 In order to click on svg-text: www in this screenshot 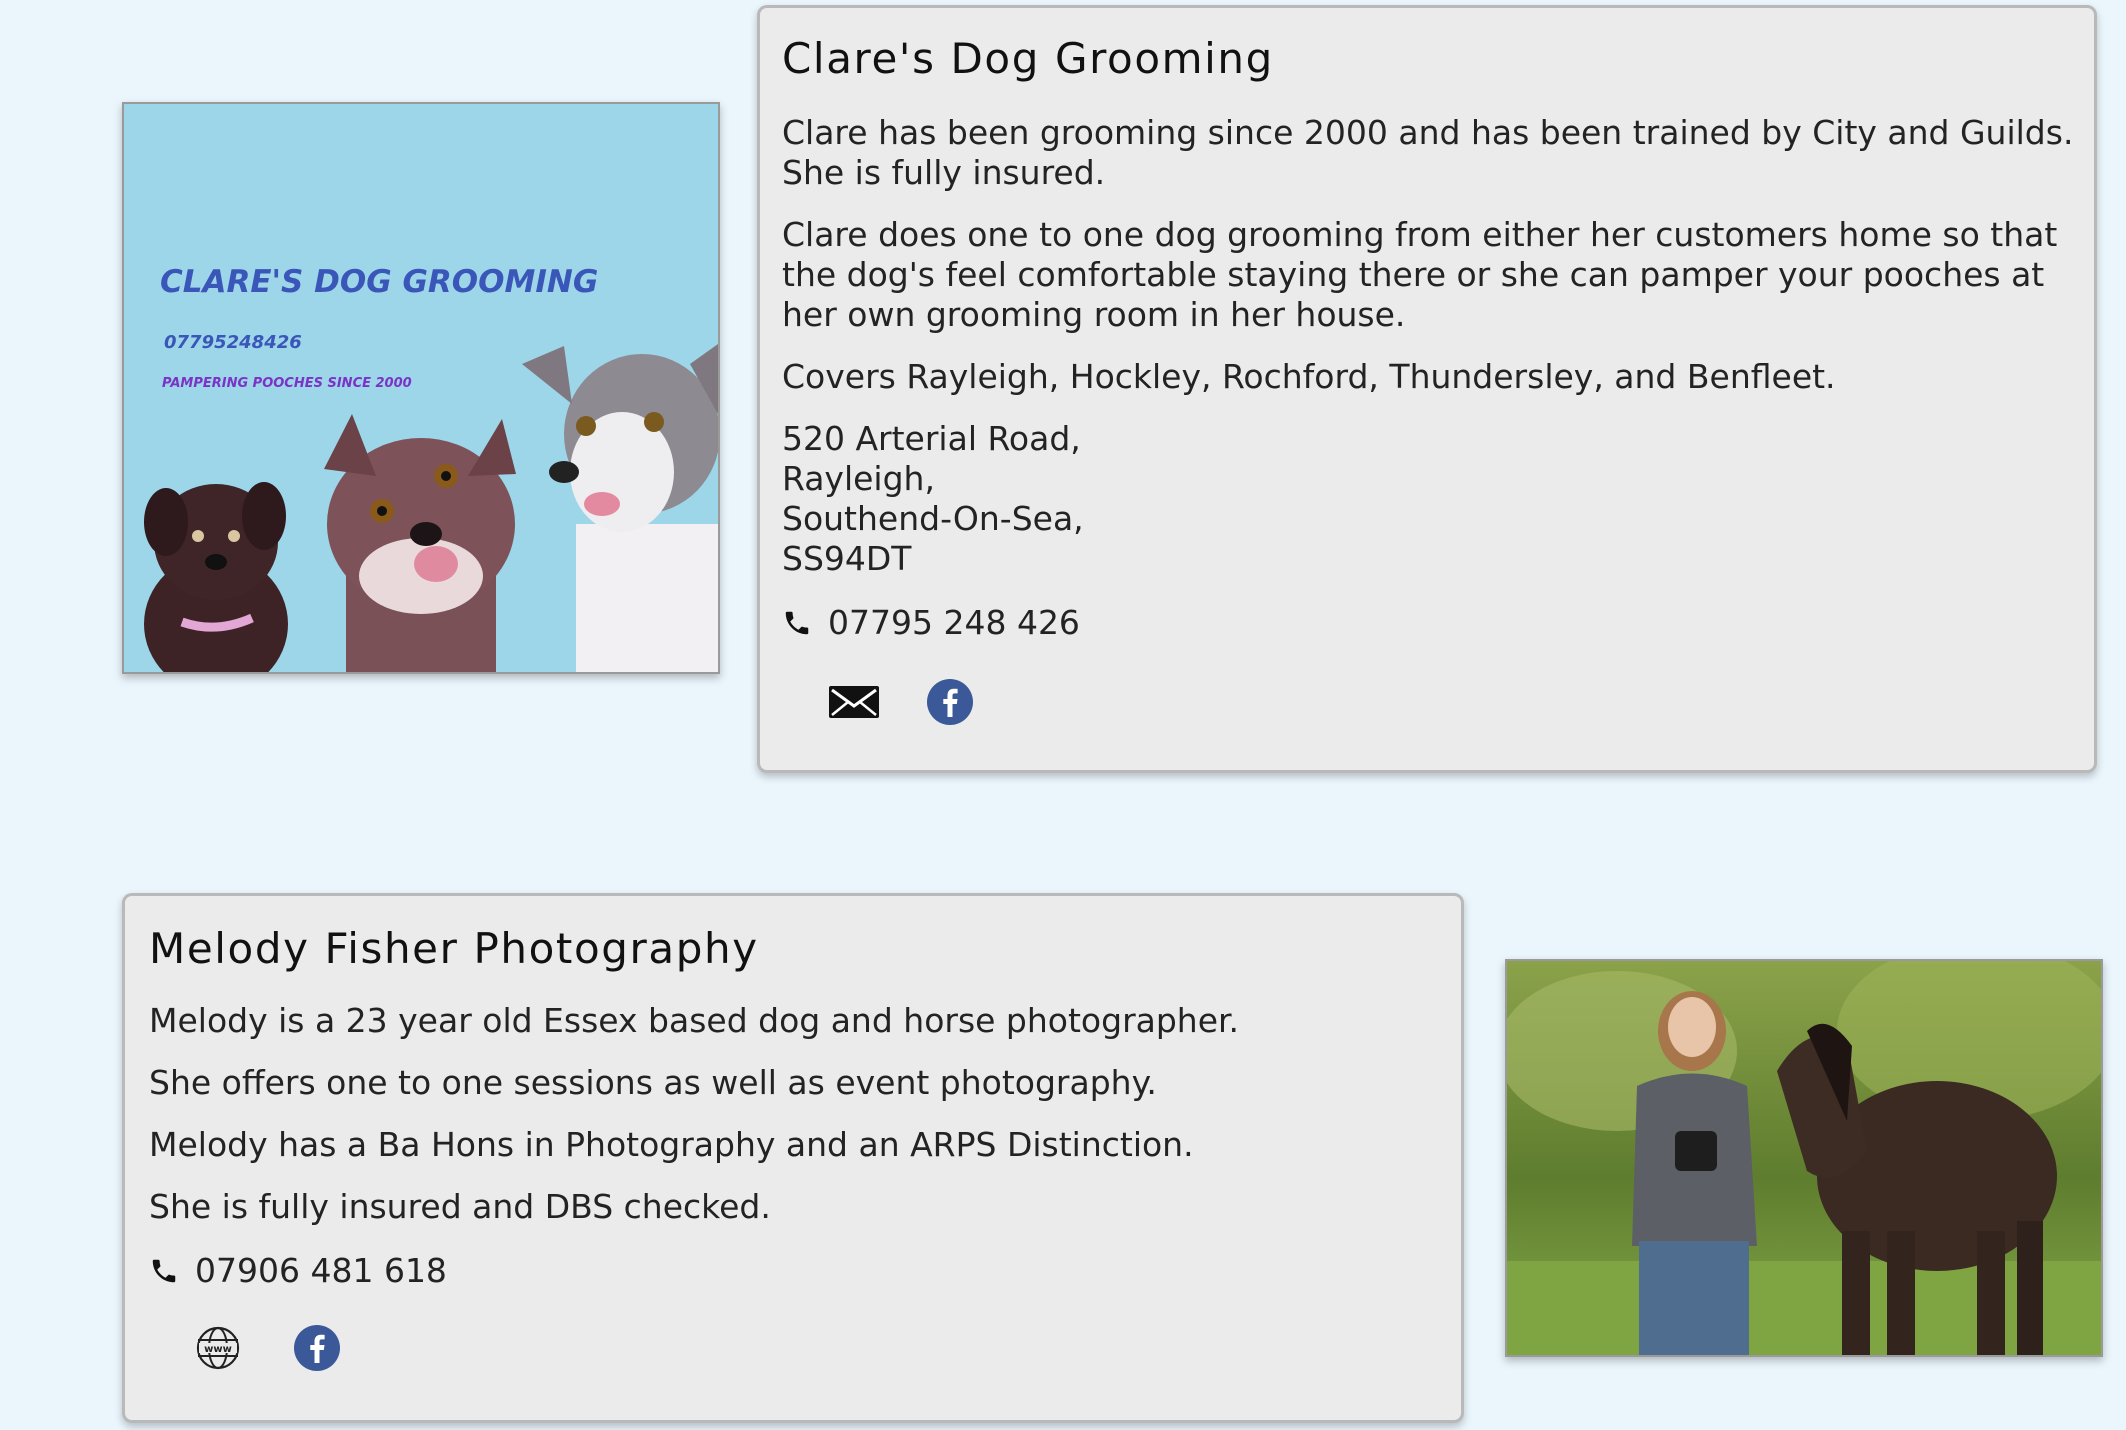, I will do `click(218, 1349)`.